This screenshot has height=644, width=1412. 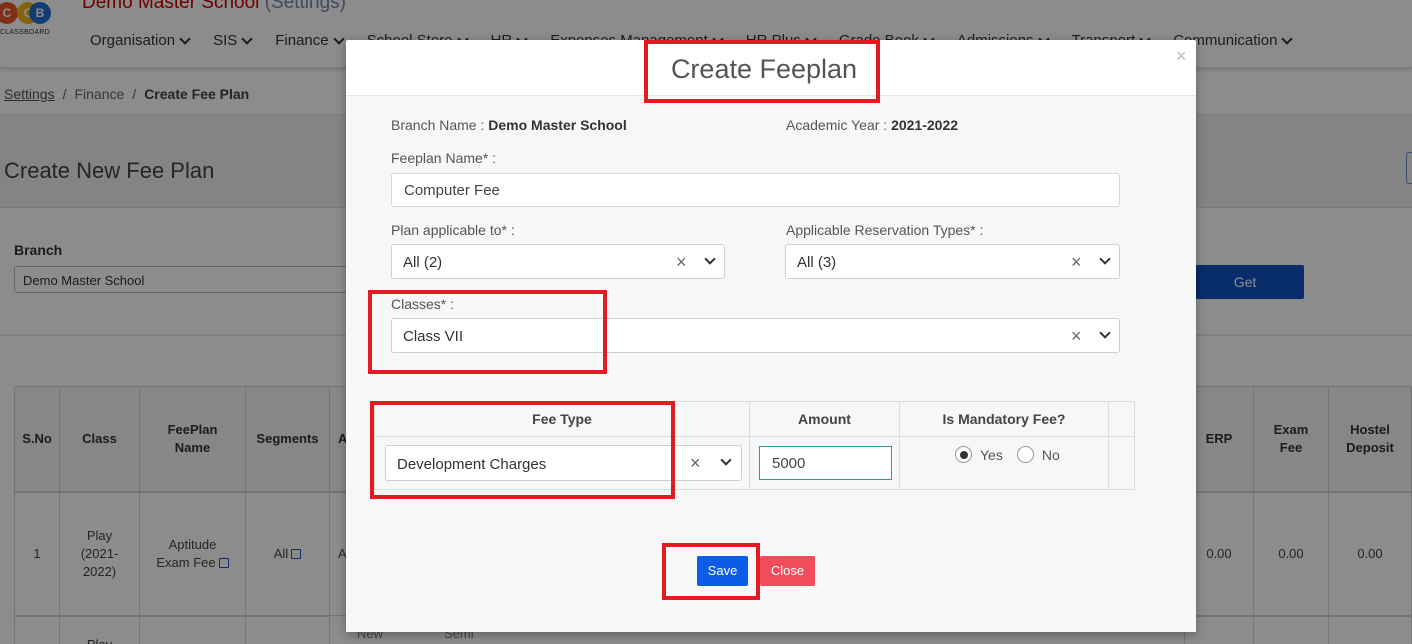 What do you see at coordinates (755, 190) in the screenshot?
I see `feeplan-name-input: Computer Fee` at bounding box center [755, 190].